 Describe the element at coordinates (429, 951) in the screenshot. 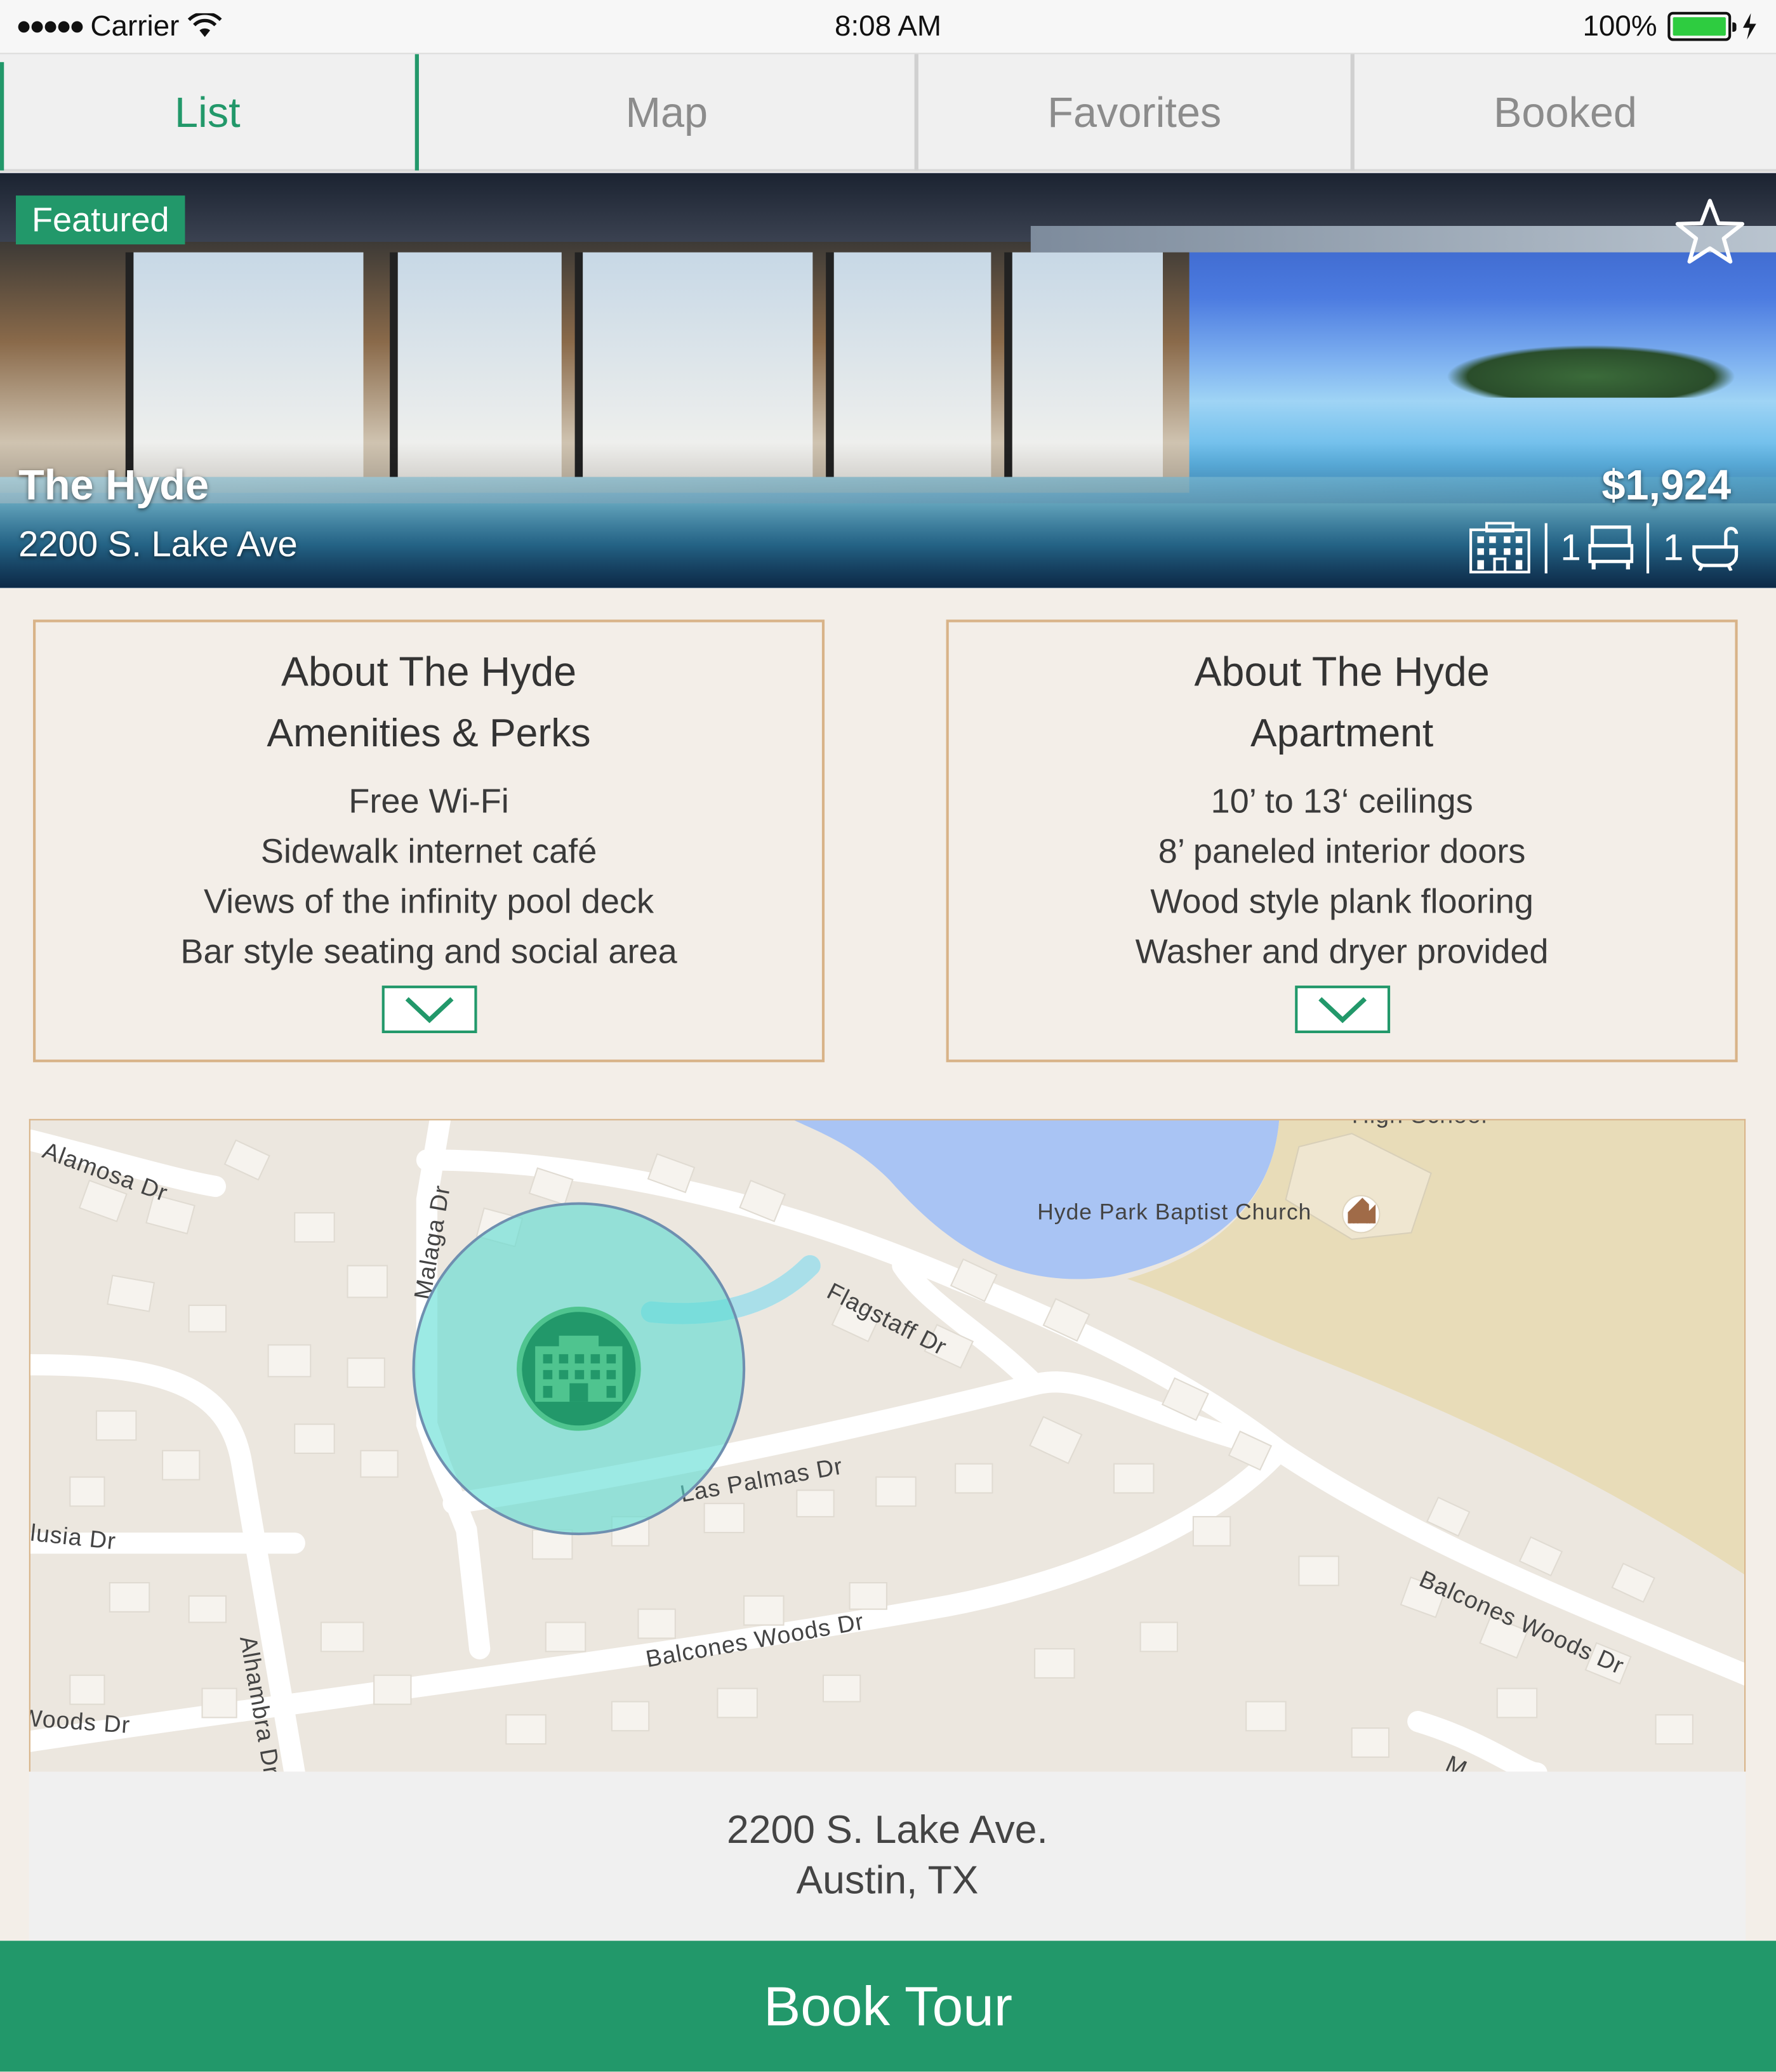

I see `list-item: Bar style seating and social area` at that location.